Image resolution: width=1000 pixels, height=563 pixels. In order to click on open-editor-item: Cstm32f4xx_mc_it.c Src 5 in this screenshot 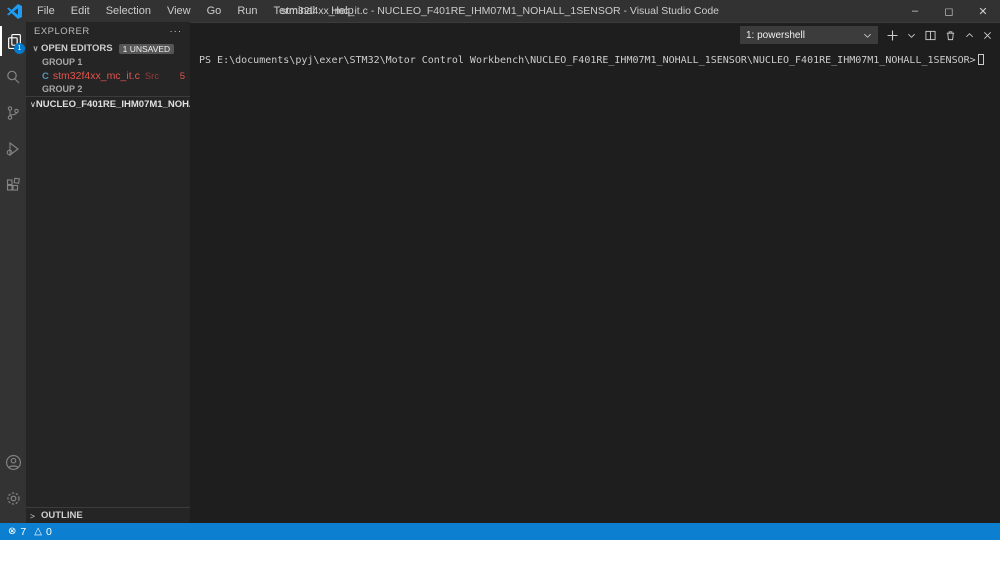, I will do `click(108, 76)`.